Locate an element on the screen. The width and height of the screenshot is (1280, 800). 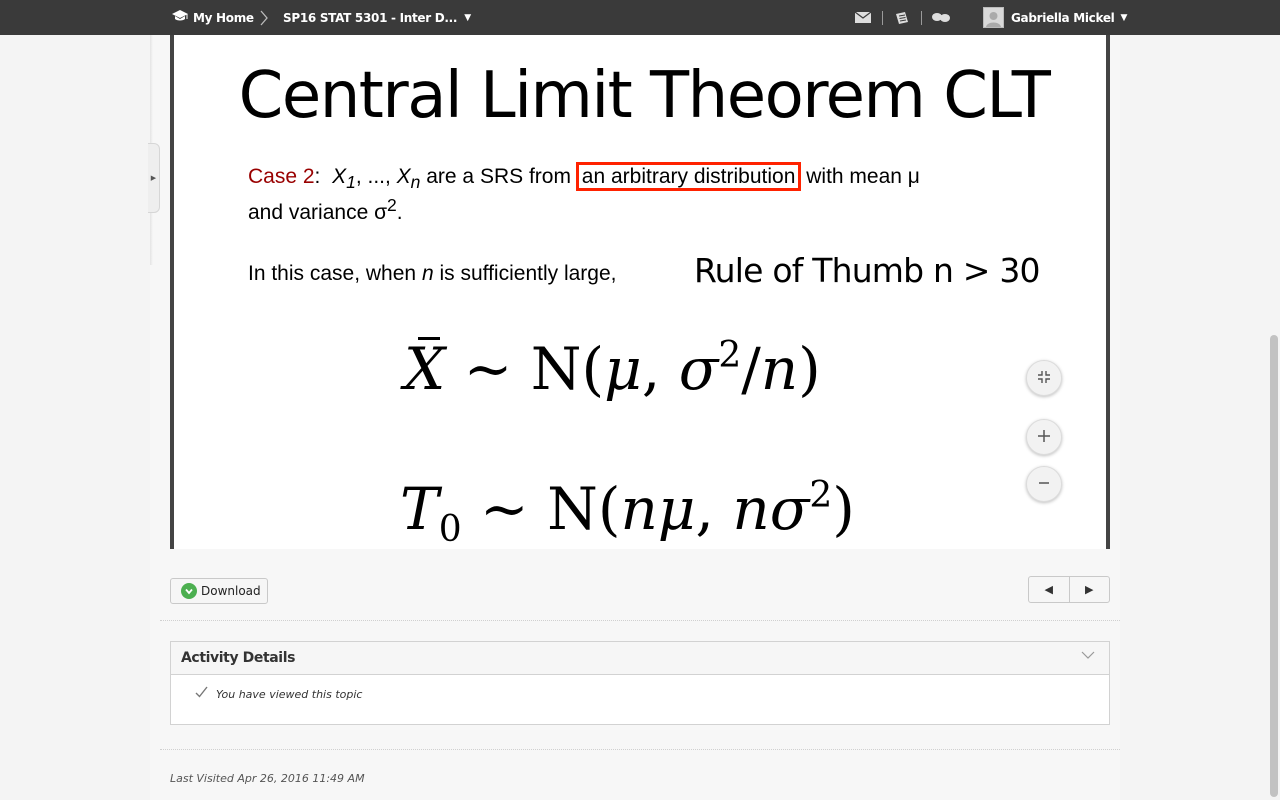
scrollbar-thumb is located at coordinates (1274, 566).